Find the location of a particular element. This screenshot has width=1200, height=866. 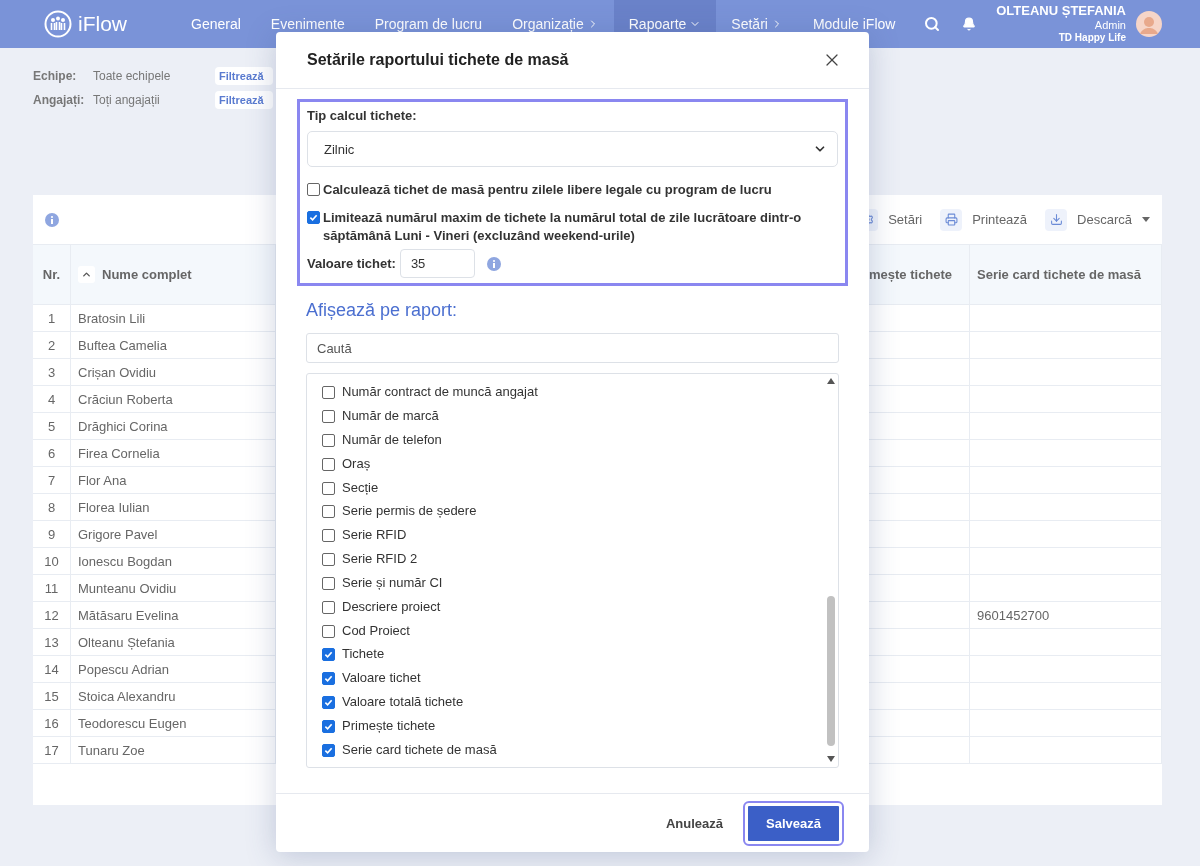

dialog-title: Setările raportului tichete de masă is located at coordinates (438, 60).